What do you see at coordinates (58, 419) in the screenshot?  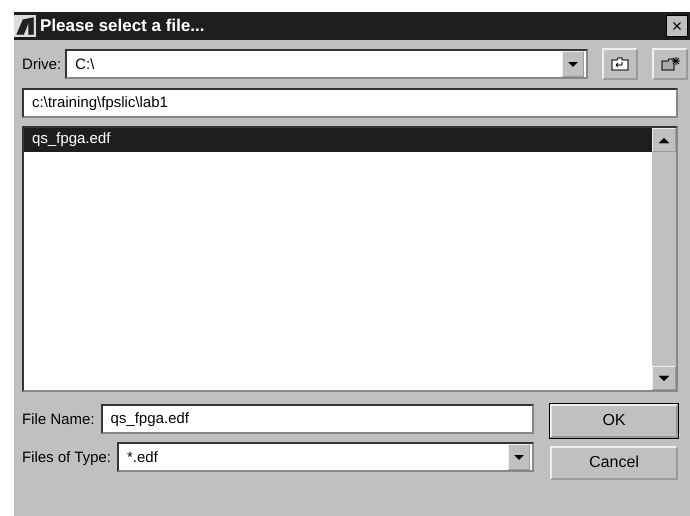 I see `file-name-label: File Name:` at bounding box center [58, 419].